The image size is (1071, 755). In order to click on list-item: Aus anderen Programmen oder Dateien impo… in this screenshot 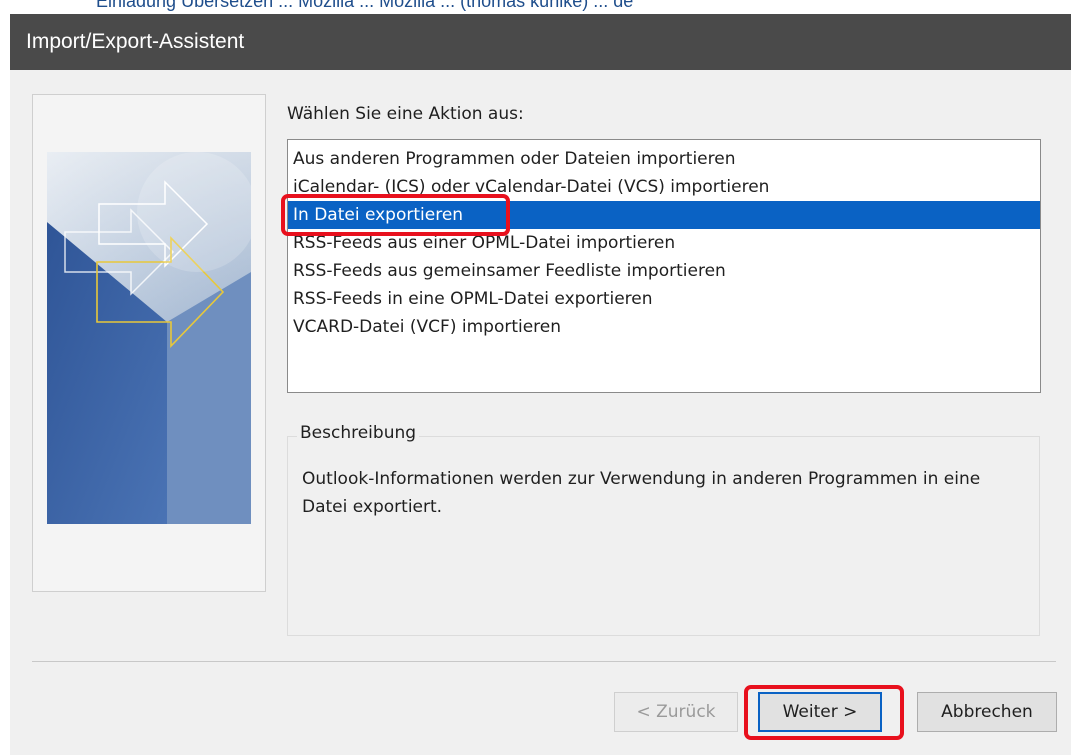, I will do `click(664, 159)`.